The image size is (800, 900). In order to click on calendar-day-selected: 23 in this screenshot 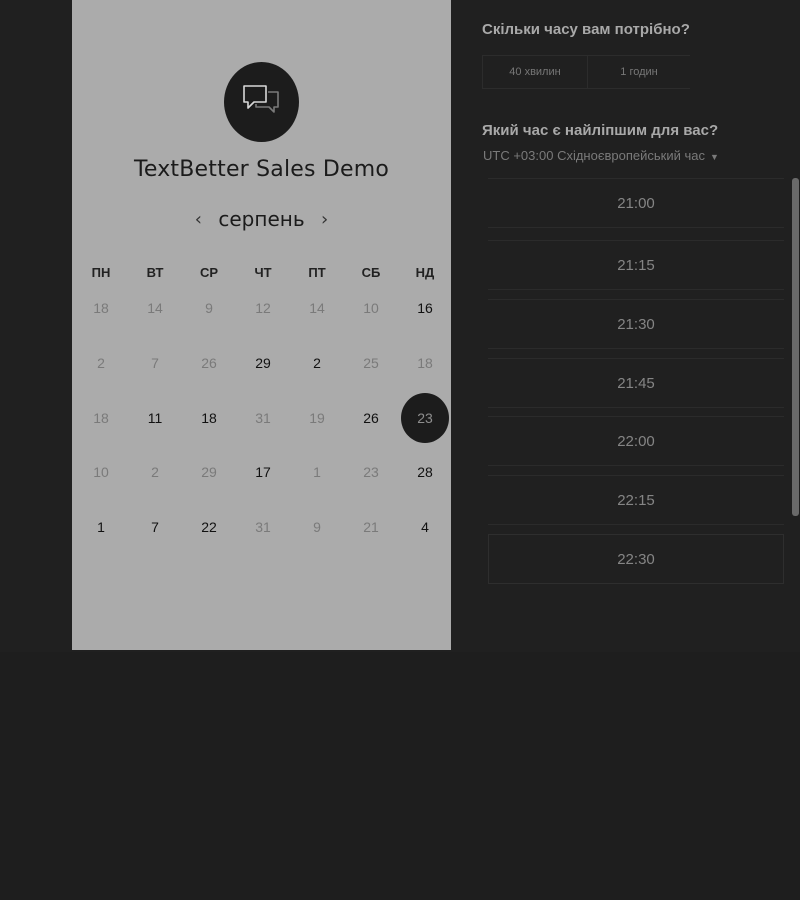, I will do `click(425, 418)`.